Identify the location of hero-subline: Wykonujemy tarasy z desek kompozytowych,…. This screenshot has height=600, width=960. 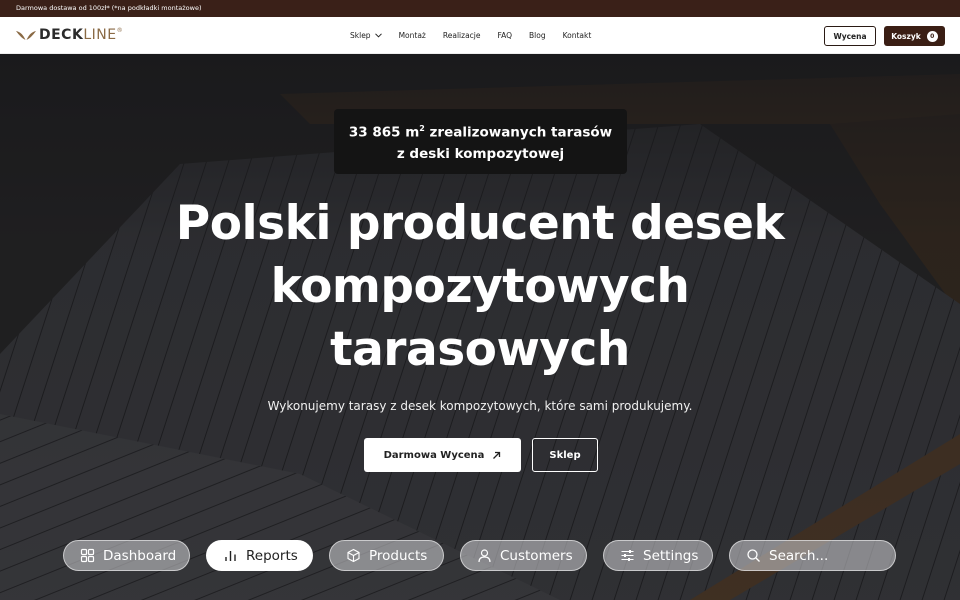
(480, 406).